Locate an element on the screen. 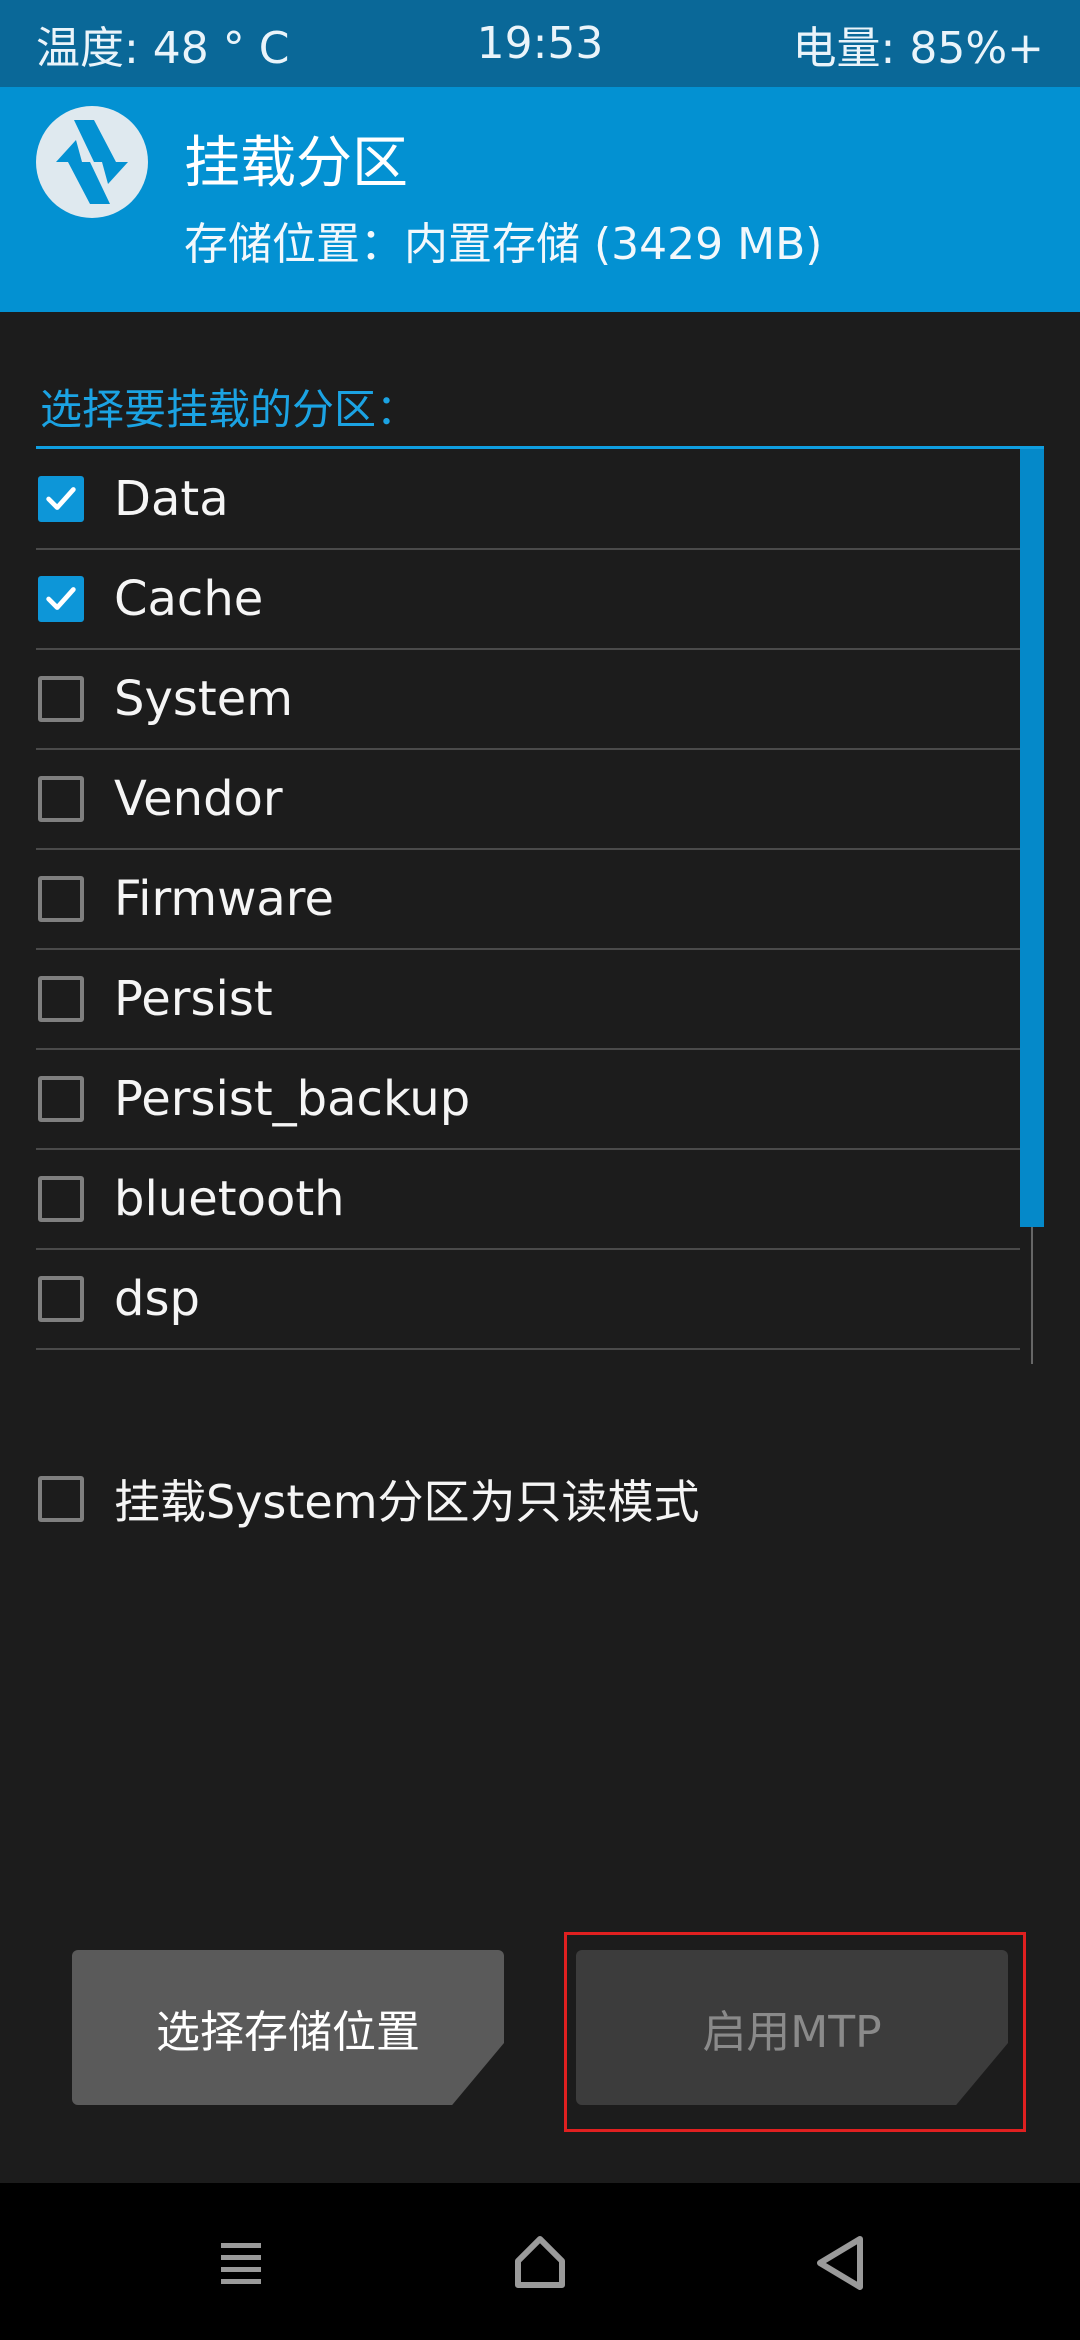  partition-label: bluetooth is located at coordinates (229, 1199).